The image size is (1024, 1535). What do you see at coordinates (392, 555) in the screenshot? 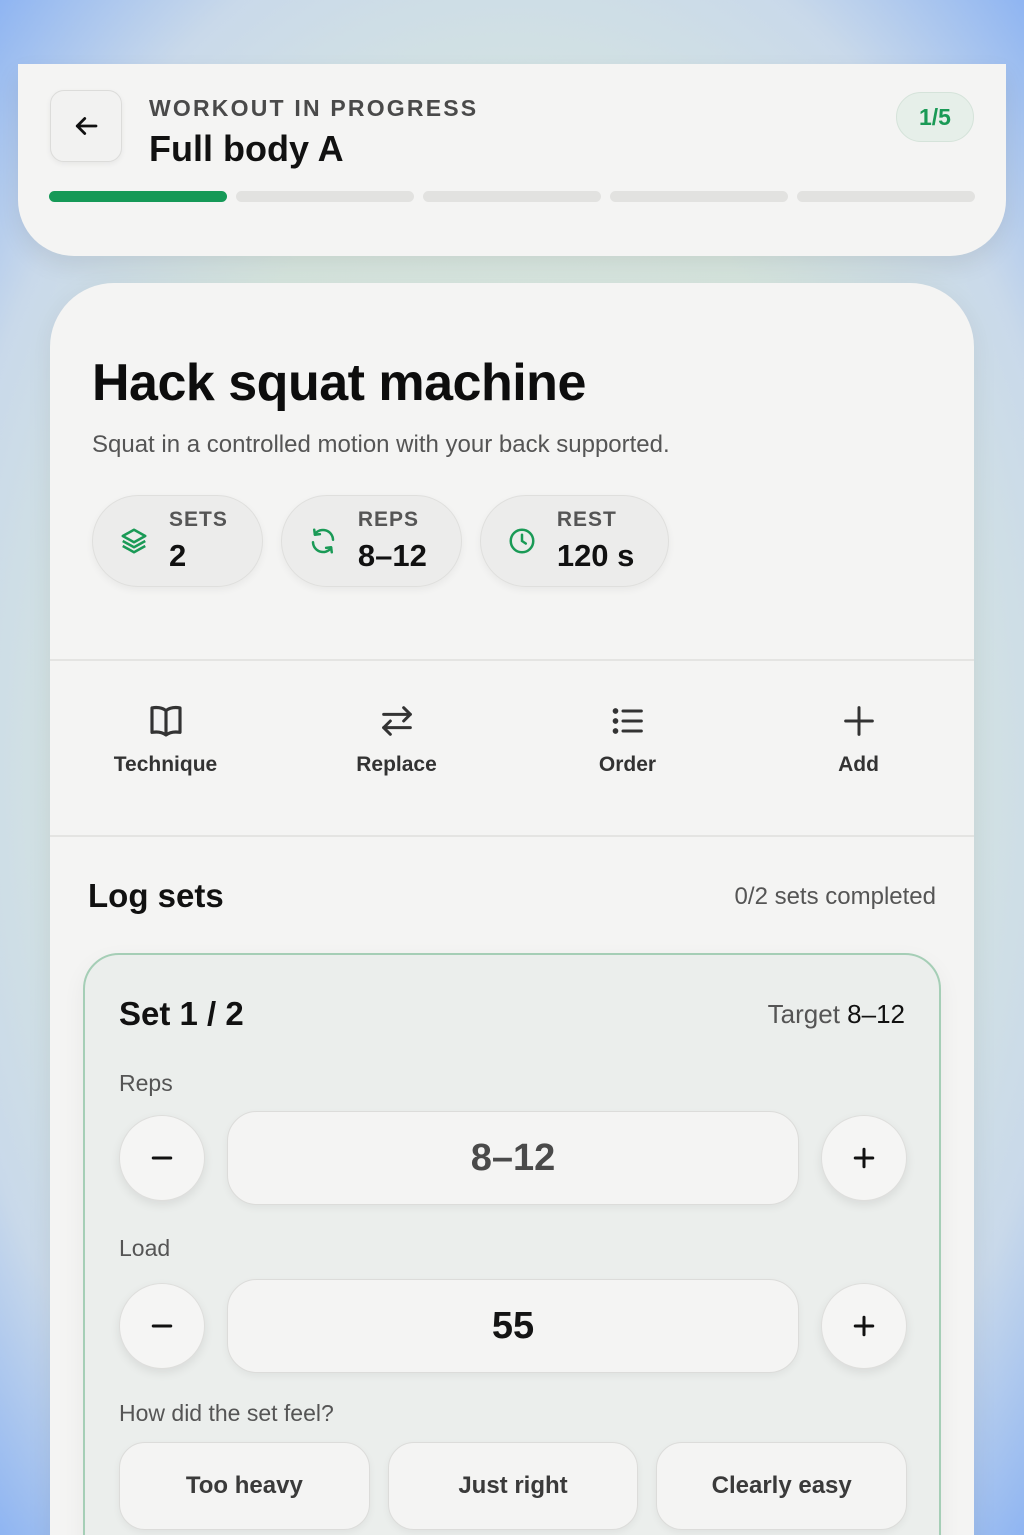
I see `stat-value: 8–12` at bounding box center [392, 555].